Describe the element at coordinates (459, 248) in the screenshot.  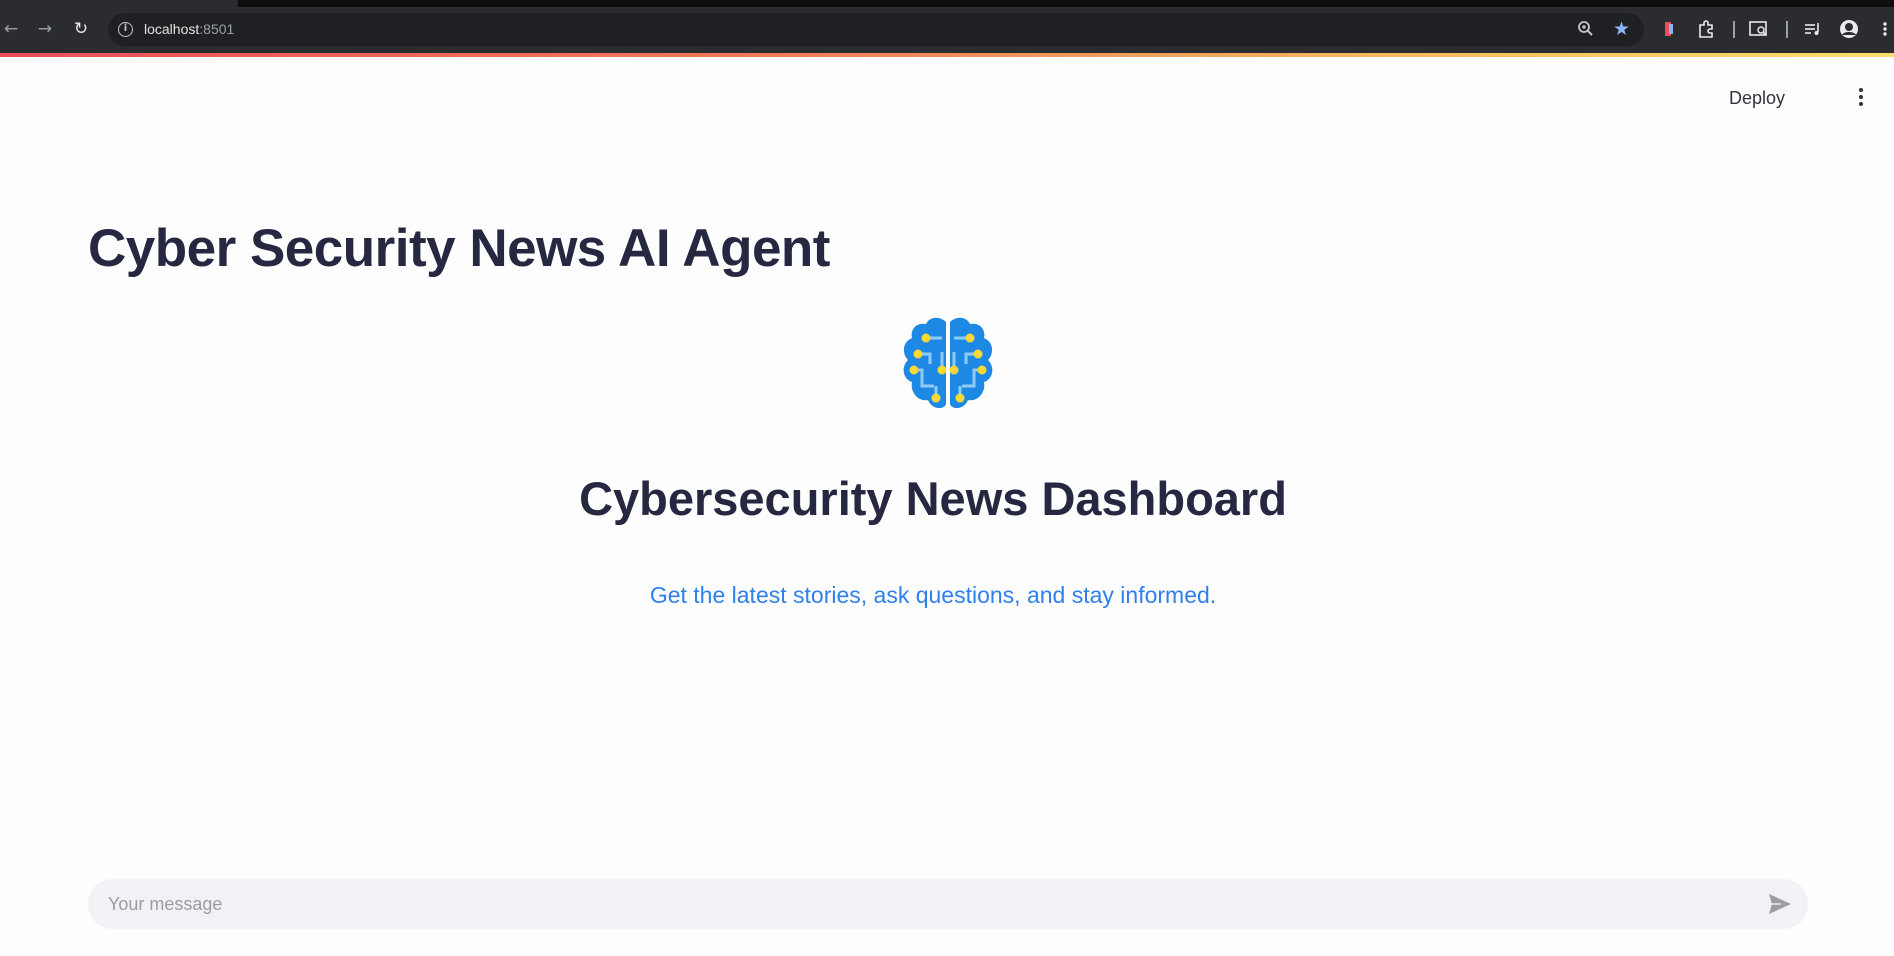
I see `page-title: Cyber Security News AI Agent` at that location.